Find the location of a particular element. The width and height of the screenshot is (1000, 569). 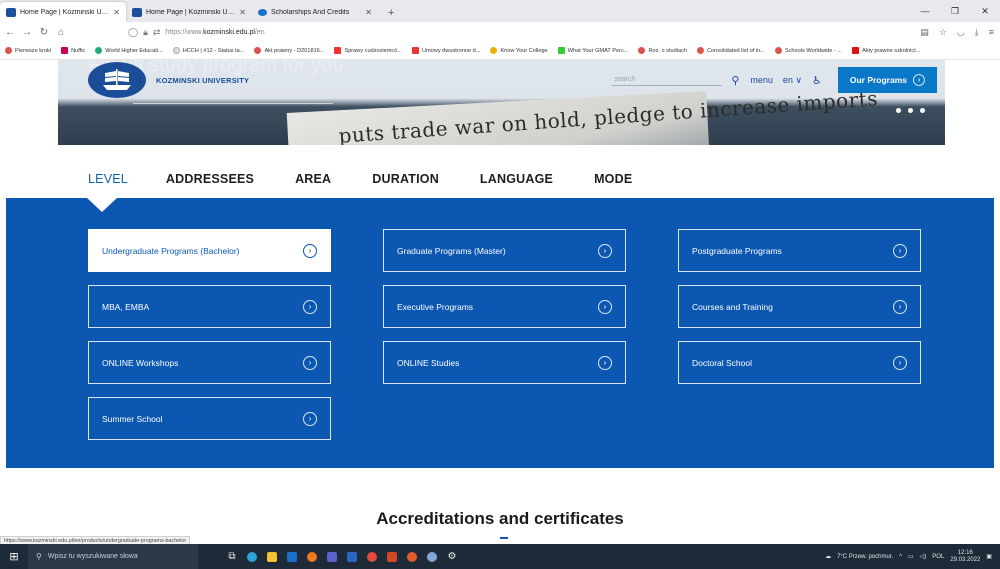

language-indicator: POL is located at coordinates (938, 557).